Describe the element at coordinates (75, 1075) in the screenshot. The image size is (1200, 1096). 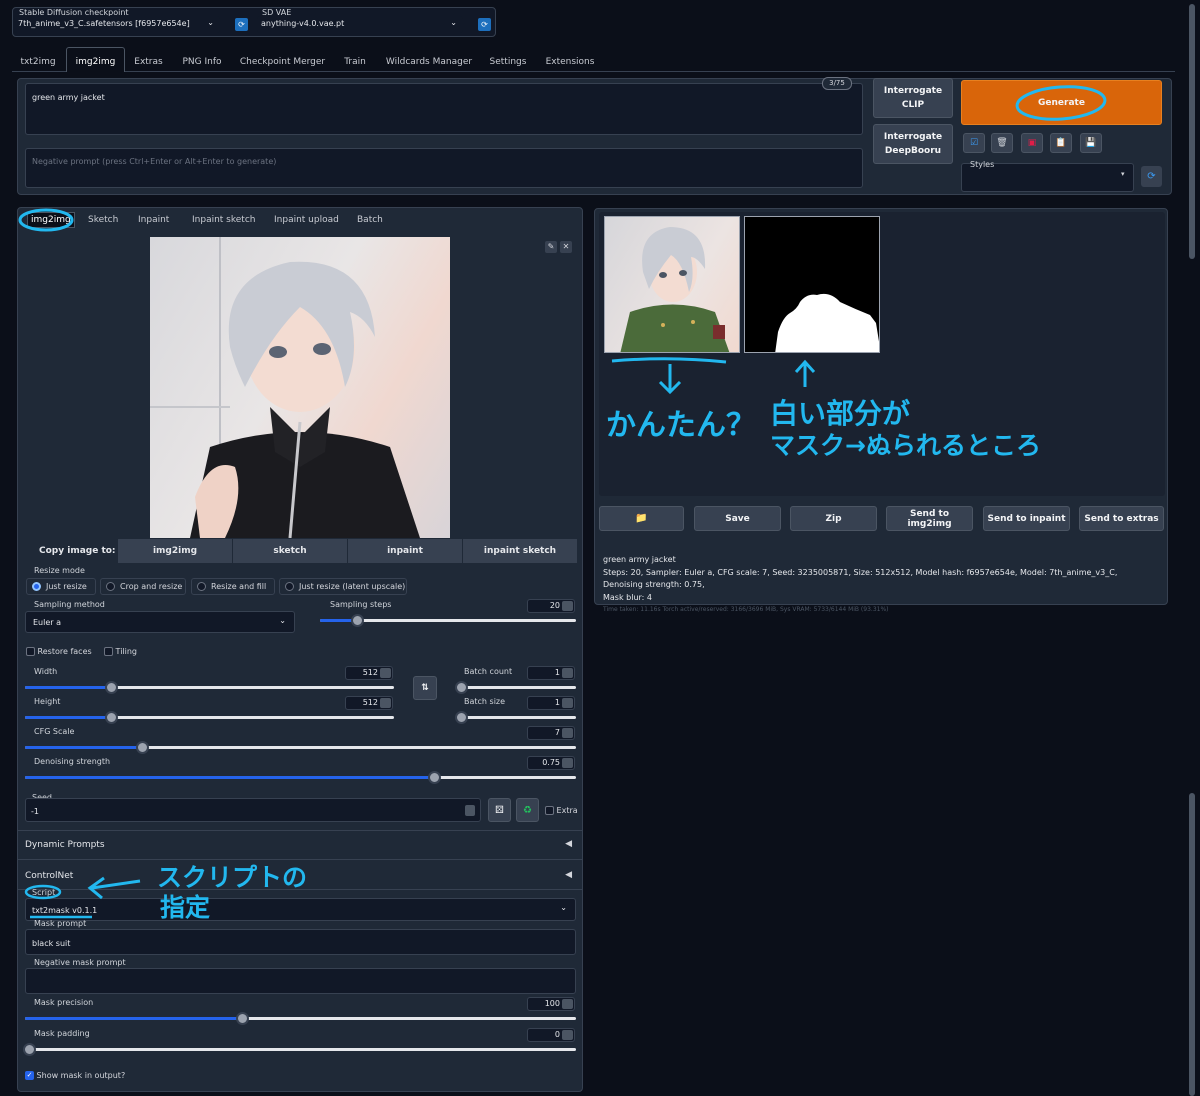
I see `show-mask-checkbox: ✓ Show mask in output?` at that location.